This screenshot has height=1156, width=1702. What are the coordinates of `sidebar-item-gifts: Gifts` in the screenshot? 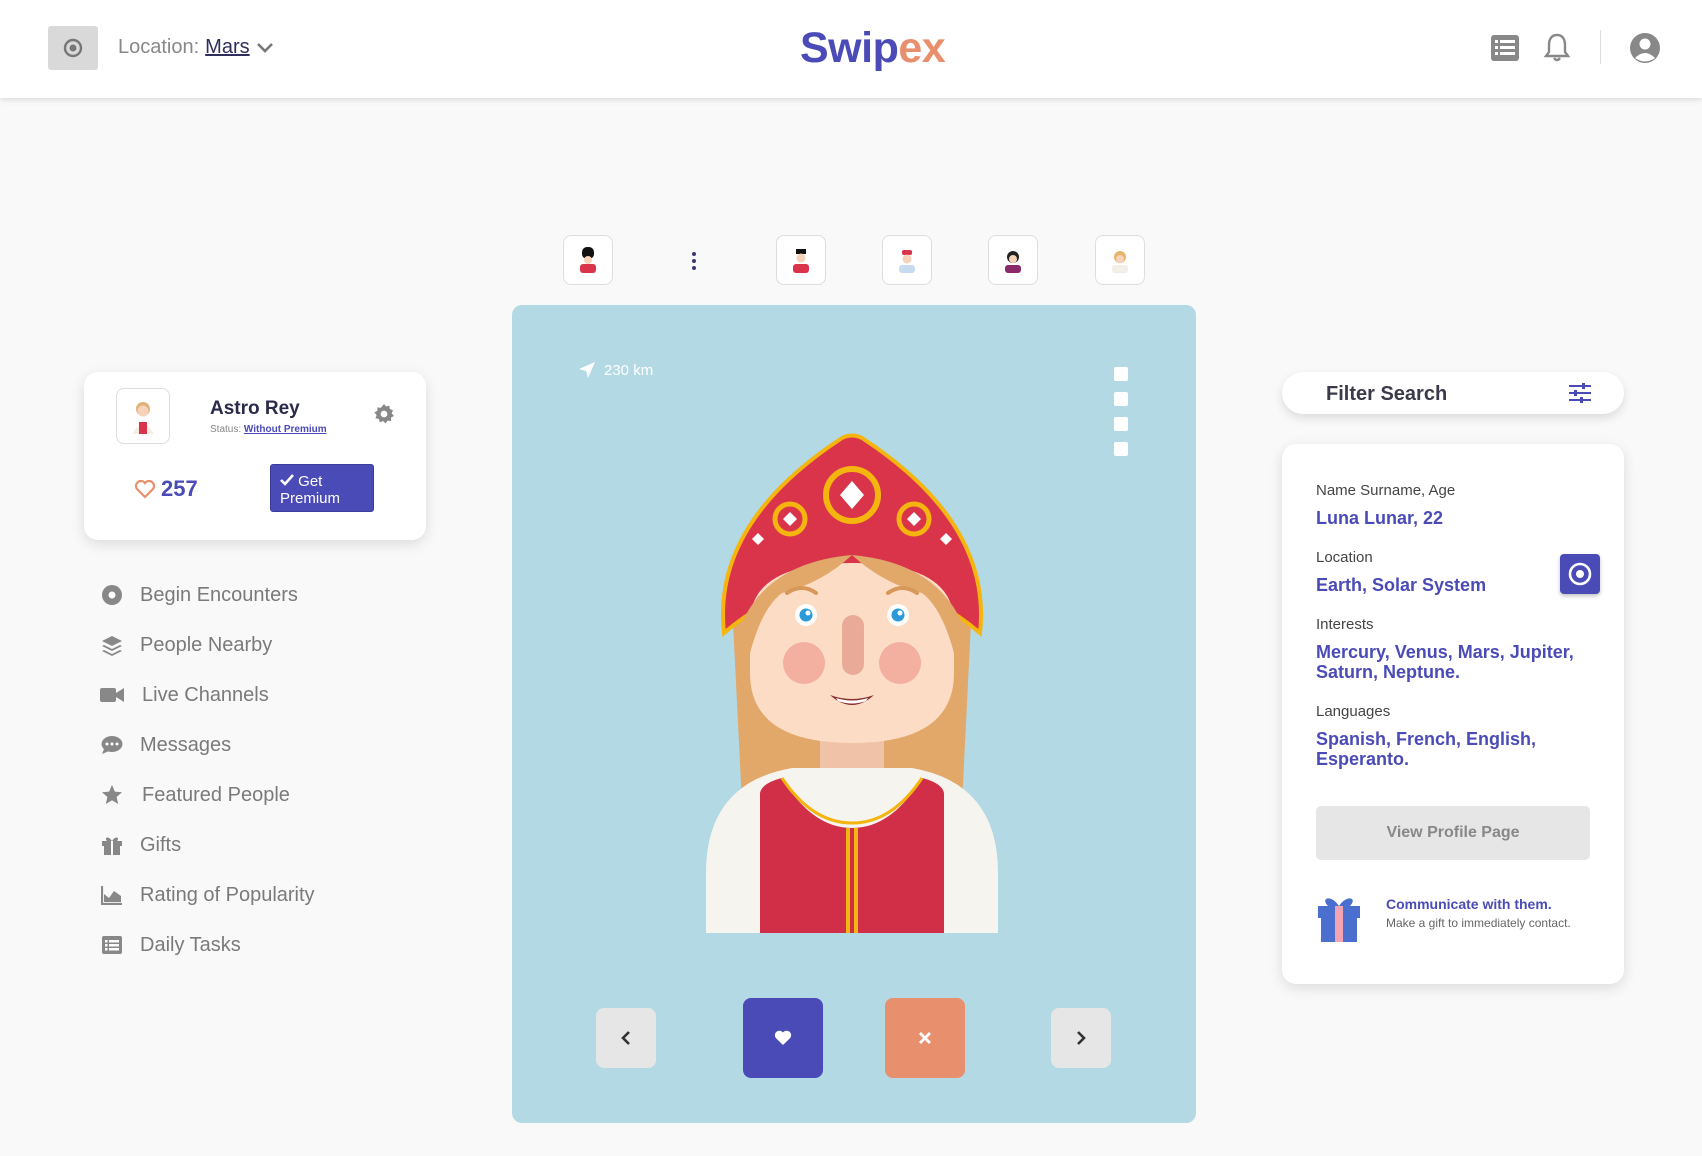 It's located at (260, 845).